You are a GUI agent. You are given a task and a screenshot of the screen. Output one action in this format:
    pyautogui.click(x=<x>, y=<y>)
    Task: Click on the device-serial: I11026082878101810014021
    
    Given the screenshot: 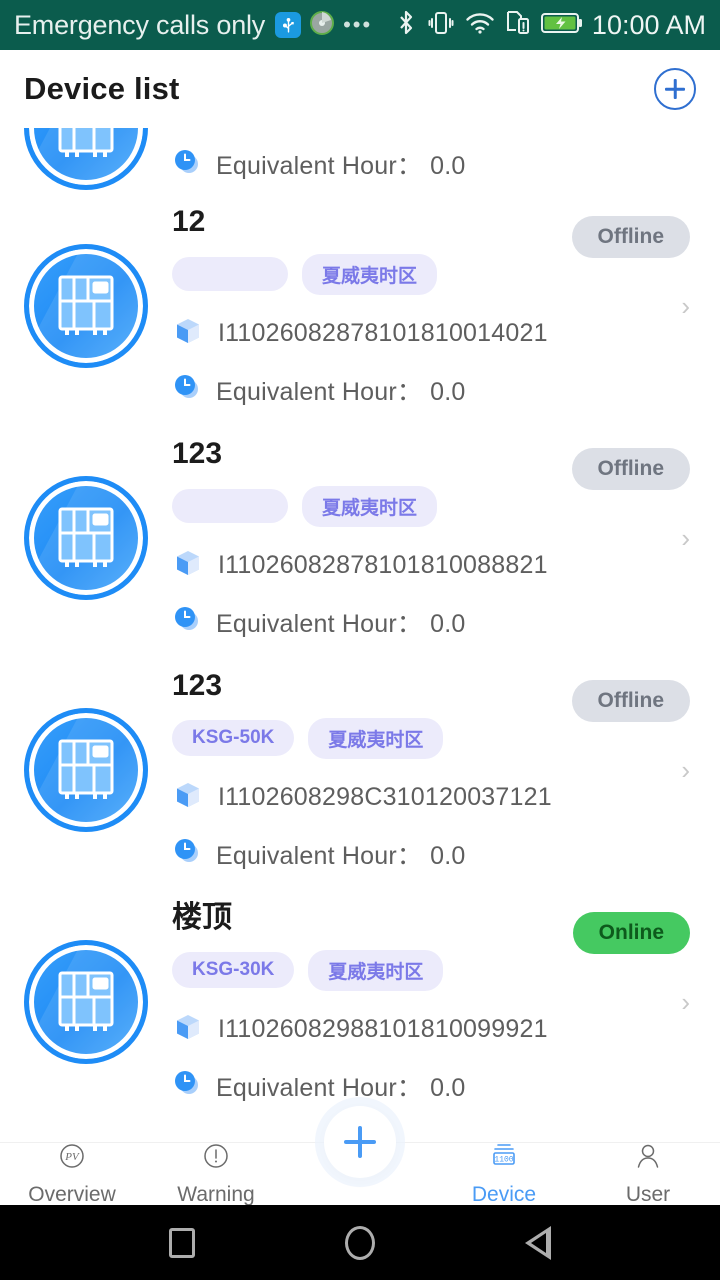 What is the action you would take?
    pyautogui.click(x=383, y=332)
    